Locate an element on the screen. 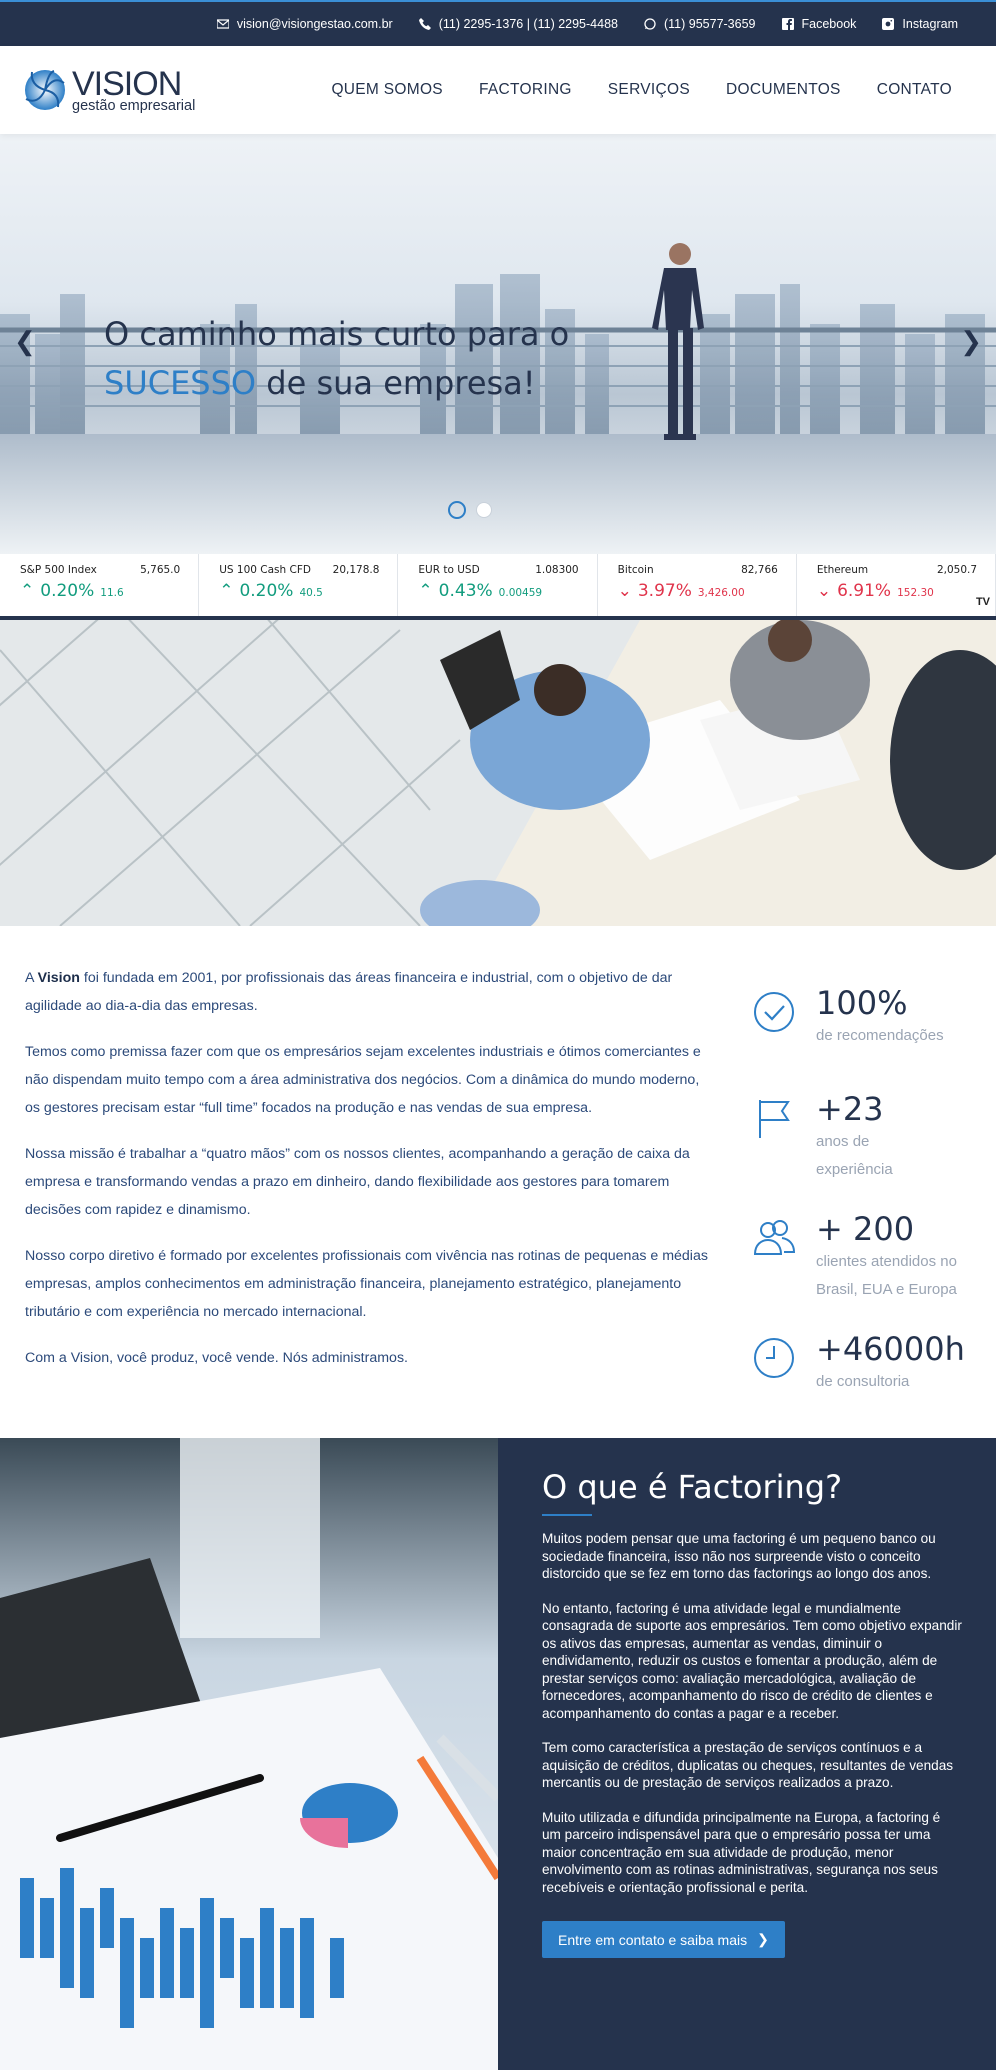 The width and height of the screenshot is (996, 2072). meeting-illustration is located at coordinates (498, 773).